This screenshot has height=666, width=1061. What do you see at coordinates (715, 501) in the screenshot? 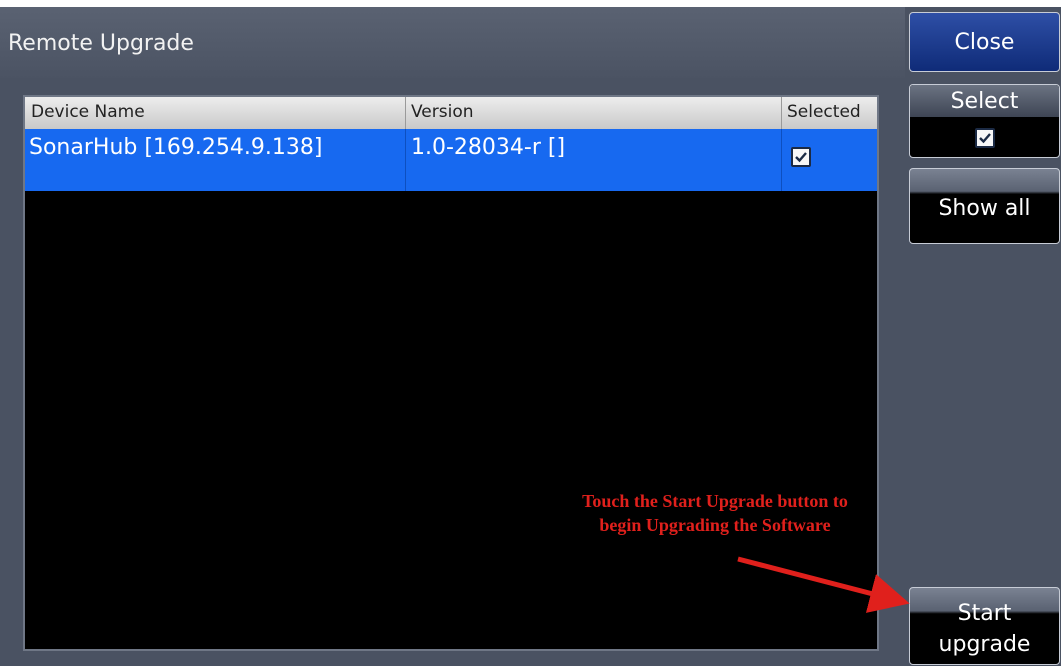
I see `annotation-line1: Touch the Start Upgrade button to` at bounding box center [715, 501].